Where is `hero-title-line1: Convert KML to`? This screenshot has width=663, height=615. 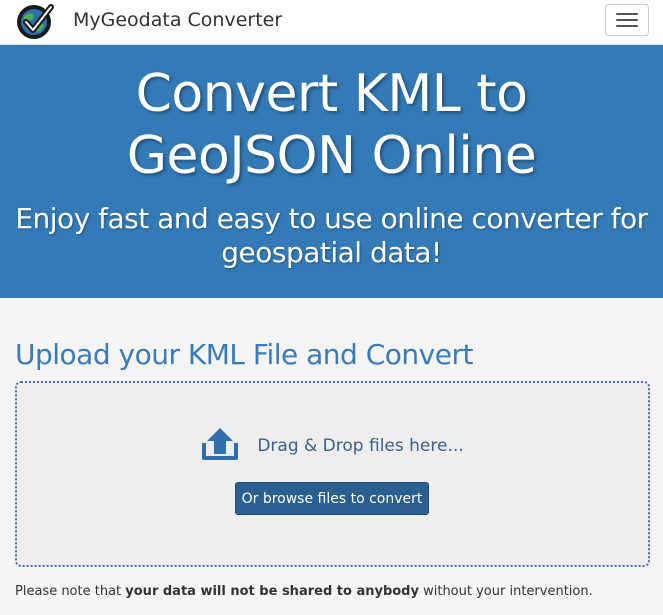
hero-title-line1: Convert KML to is located at coordinates (331, 94).